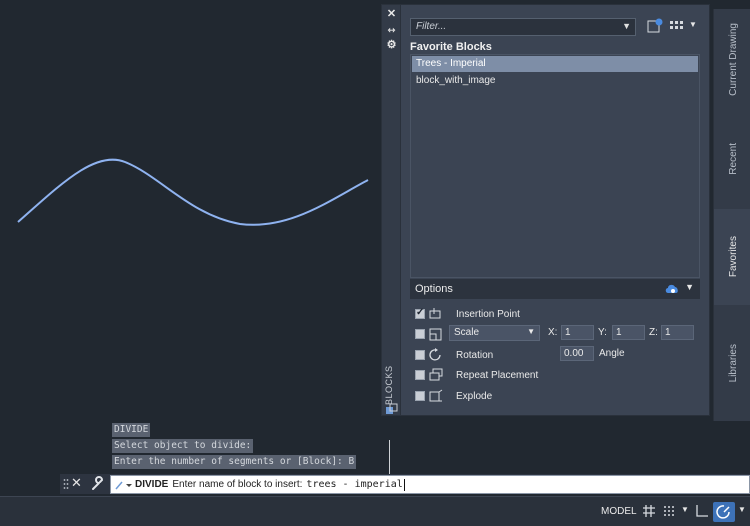 This screenshot has height=526, width=750. I want to click on model-button: MODEL, so click(619, 512).